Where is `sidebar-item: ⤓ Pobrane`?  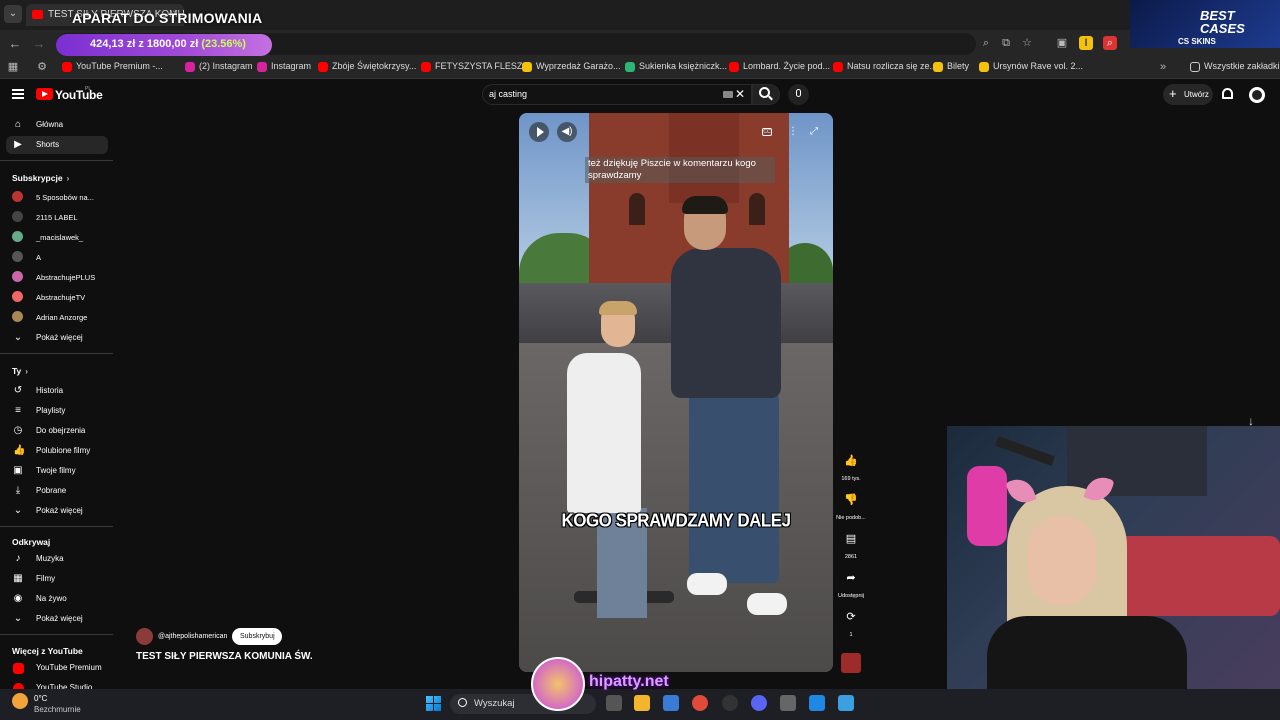
sidebar-item: ⤓ Pobrane is located at coordinates (57, 491).